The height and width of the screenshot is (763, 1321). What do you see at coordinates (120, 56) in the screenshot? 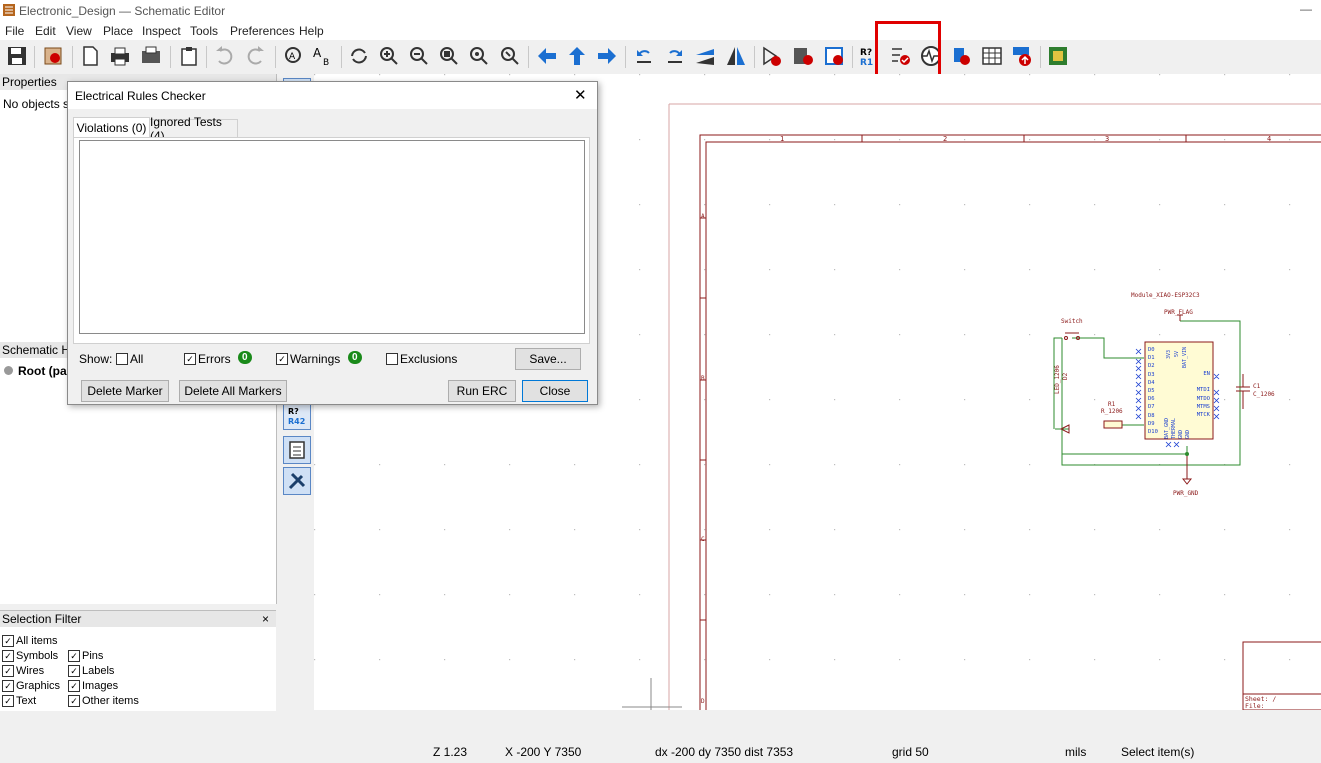
I see `print-icon` at bounding box center [120, 56].